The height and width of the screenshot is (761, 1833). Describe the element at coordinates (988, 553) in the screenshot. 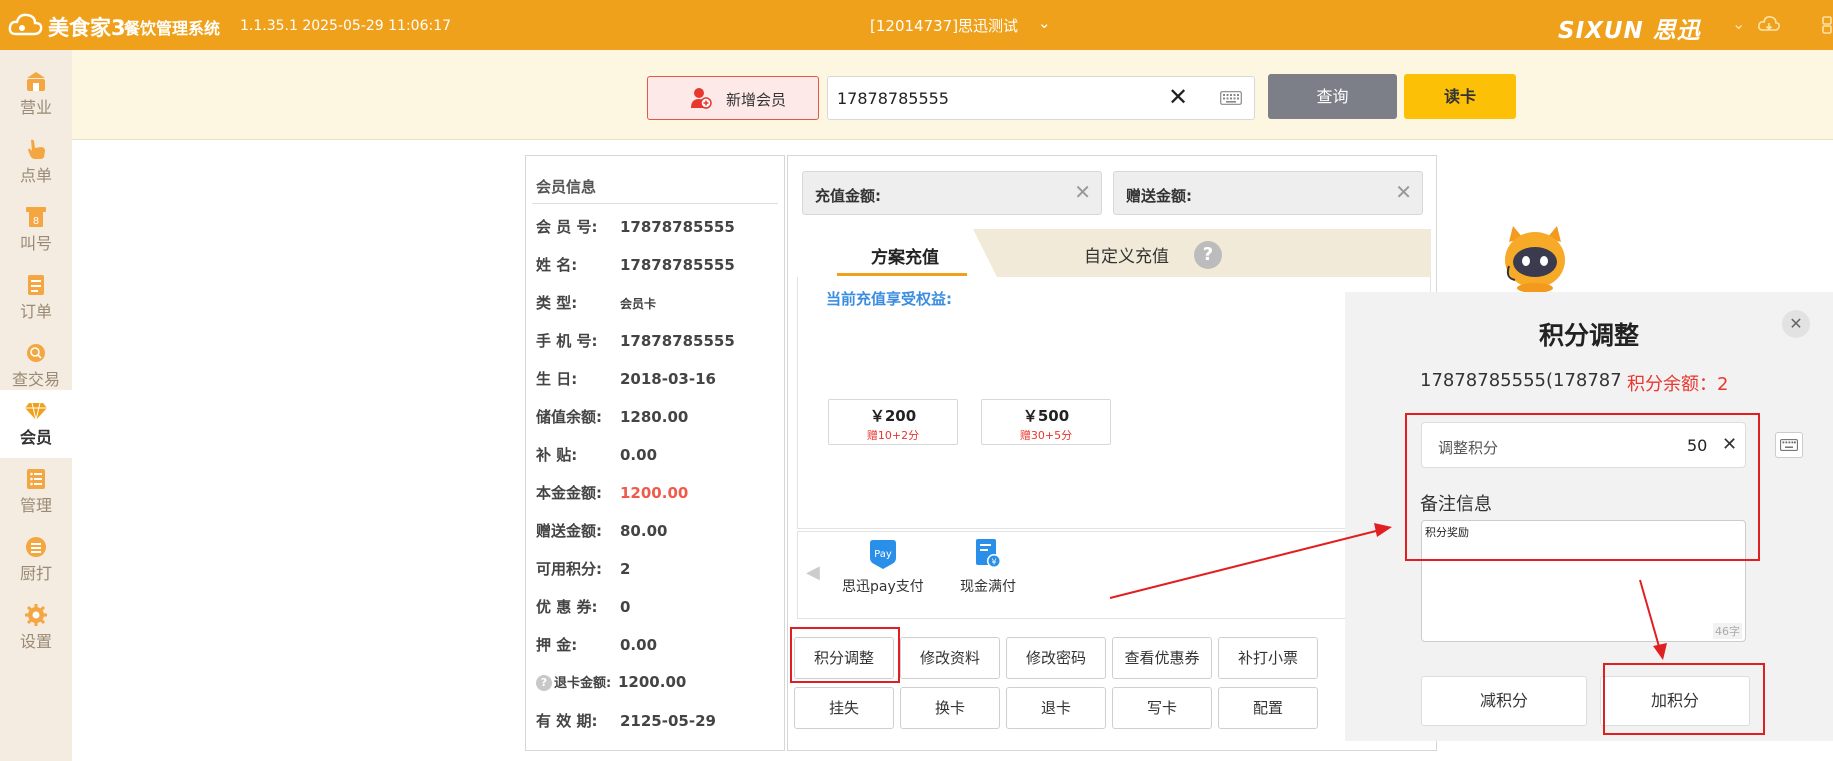

I see `cash-document-icon: ¥` at that location.